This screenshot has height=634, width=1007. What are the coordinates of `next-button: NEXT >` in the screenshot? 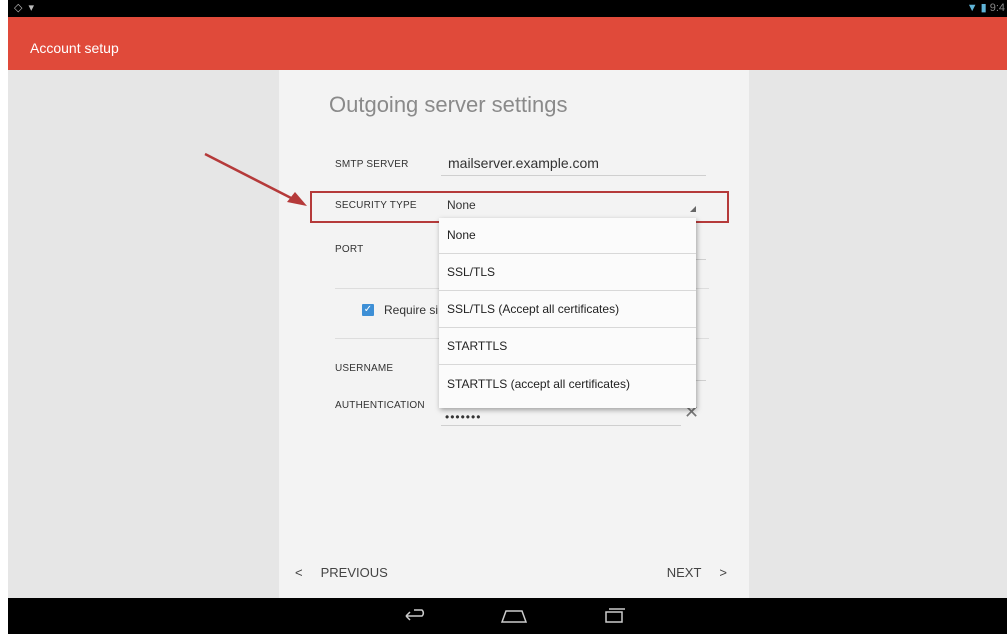 It's located at (697, 572).